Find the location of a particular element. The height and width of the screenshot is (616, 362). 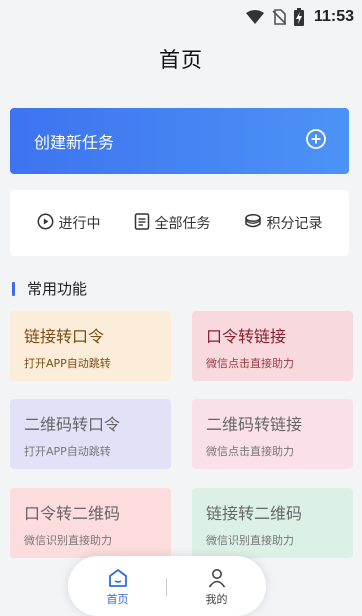

battery-charging-icon is located at coordinates (298, 17).